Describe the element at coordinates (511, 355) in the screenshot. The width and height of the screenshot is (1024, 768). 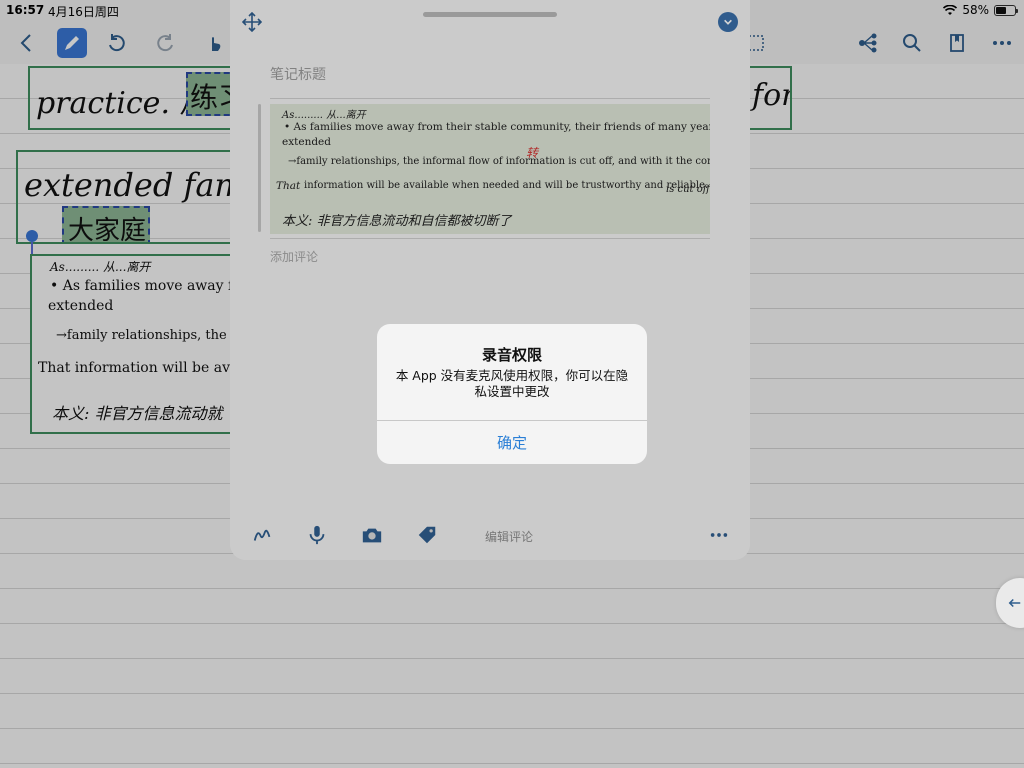
I see `alert-title: 录音权限` at that location.